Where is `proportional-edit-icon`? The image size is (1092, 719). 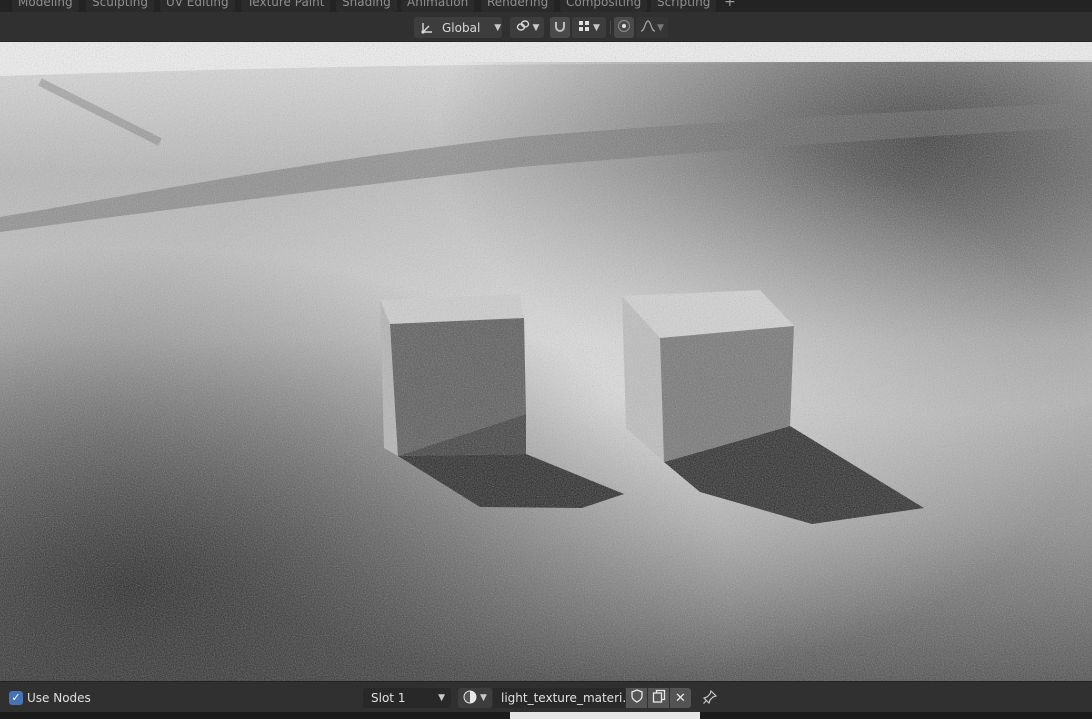
proportional-edit-icon is located at coordinates (624, 27).